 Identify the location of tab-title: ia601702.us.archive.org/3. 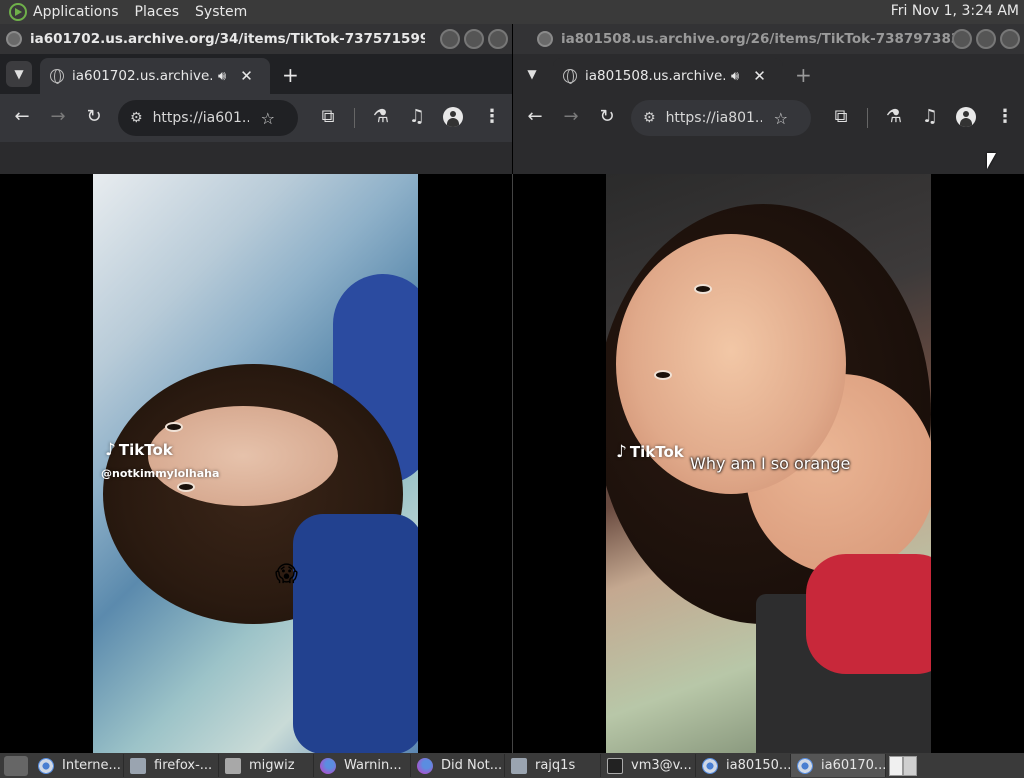
(142, 76).